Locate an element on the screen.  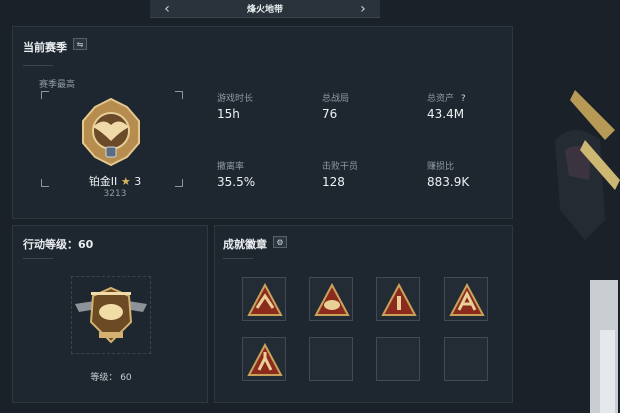
stat-label-kills: 击败干员 is located at coordinates (340, 167).